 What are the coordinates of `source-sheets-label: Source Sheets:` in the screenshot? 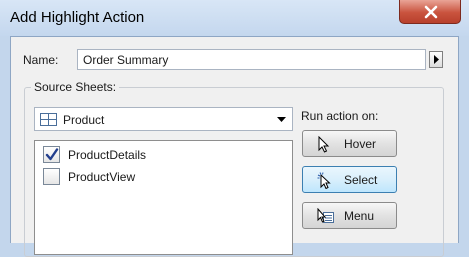 It's located at (75, 87).